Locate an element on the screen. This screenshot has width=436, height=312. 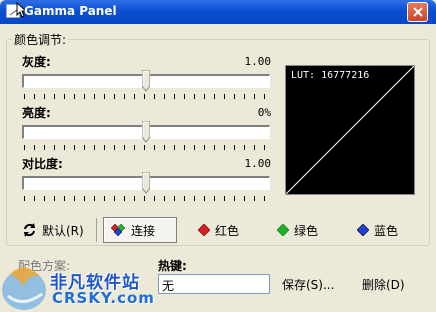
brightness-label: 亮度: is located at coordinates (36, 113).